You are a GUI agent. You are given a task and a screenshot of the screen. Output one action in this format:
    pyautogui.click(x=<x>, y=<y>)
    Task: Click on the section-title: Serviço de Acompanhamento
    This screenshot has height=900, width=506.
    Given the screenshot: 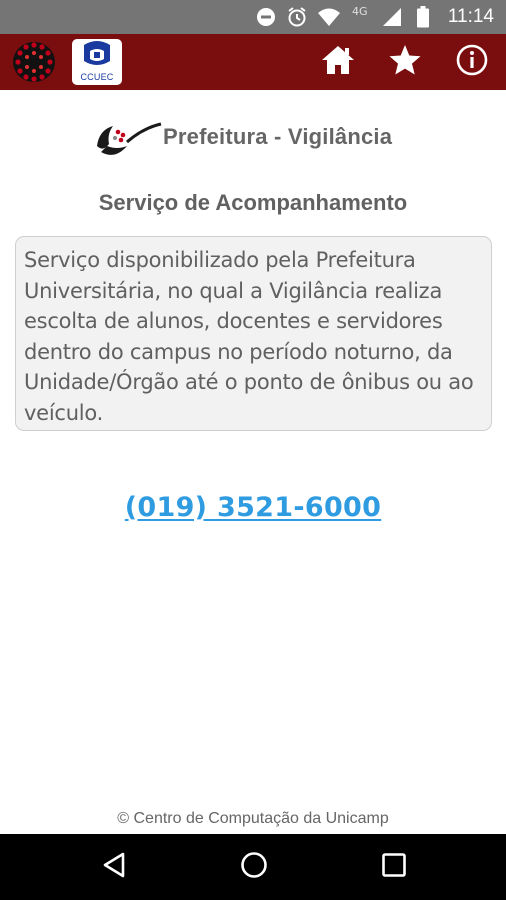 What is the action you would take?
    pyautogui.click(x=253, y=202)
    